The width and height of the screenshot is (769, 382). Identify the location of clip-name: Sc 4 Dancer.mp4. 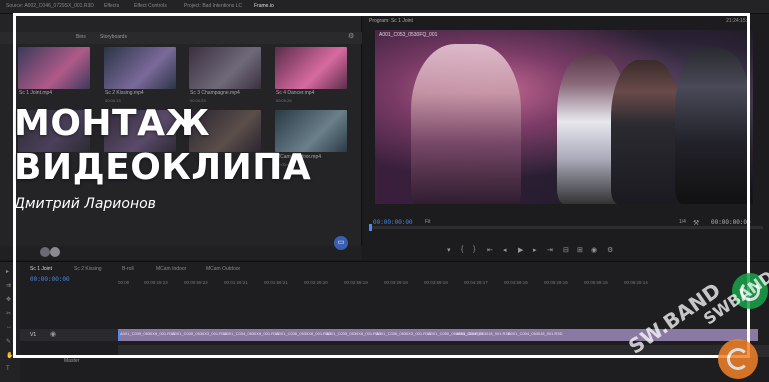
(295, 93).